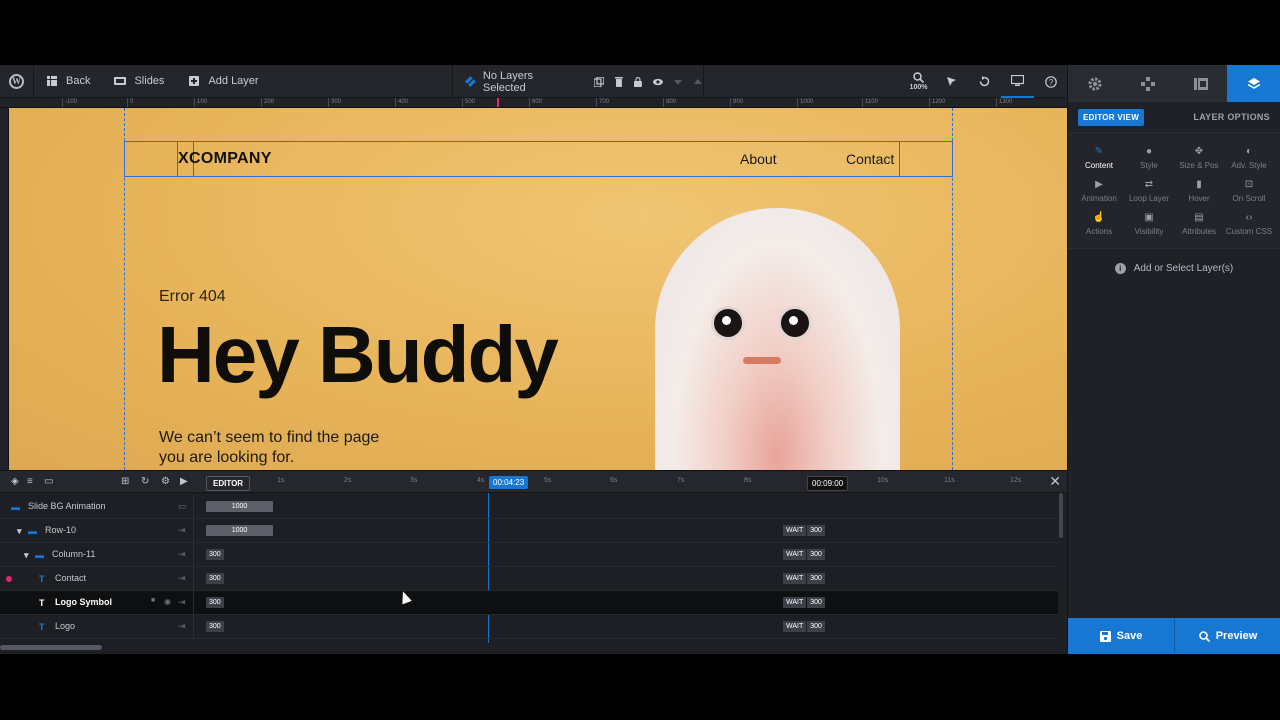  What do you see at coordinates (1094, 83) in the screenshot?
I see `tab-settings` at bounding box center [1094, 83].